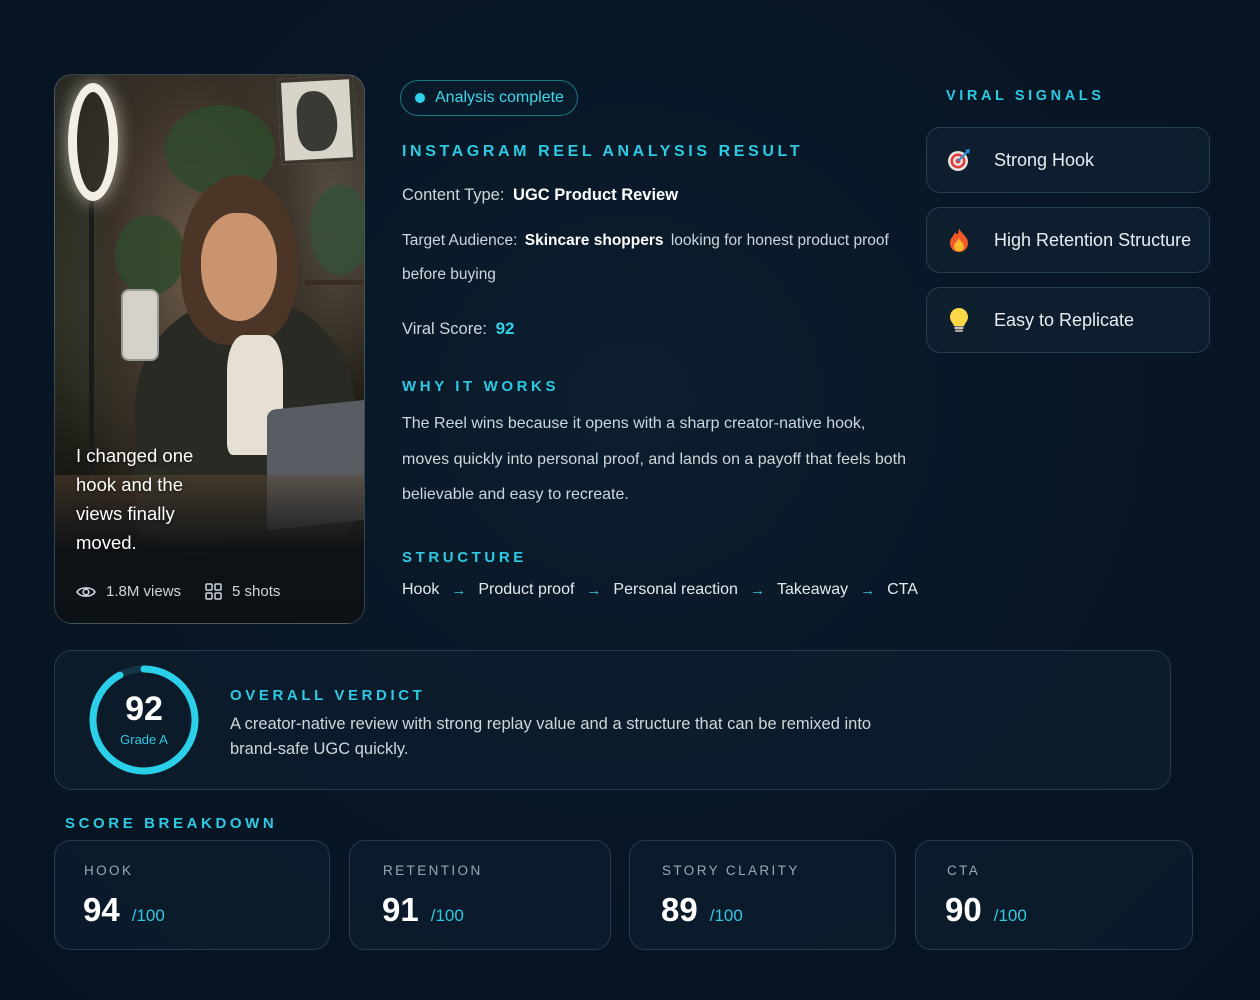 The height and width of the screenshot is (1000, 1260). Describe the element at coordinates (1044, 159) in the screenshot. I see `signal-label: Strong Hook` at that location.